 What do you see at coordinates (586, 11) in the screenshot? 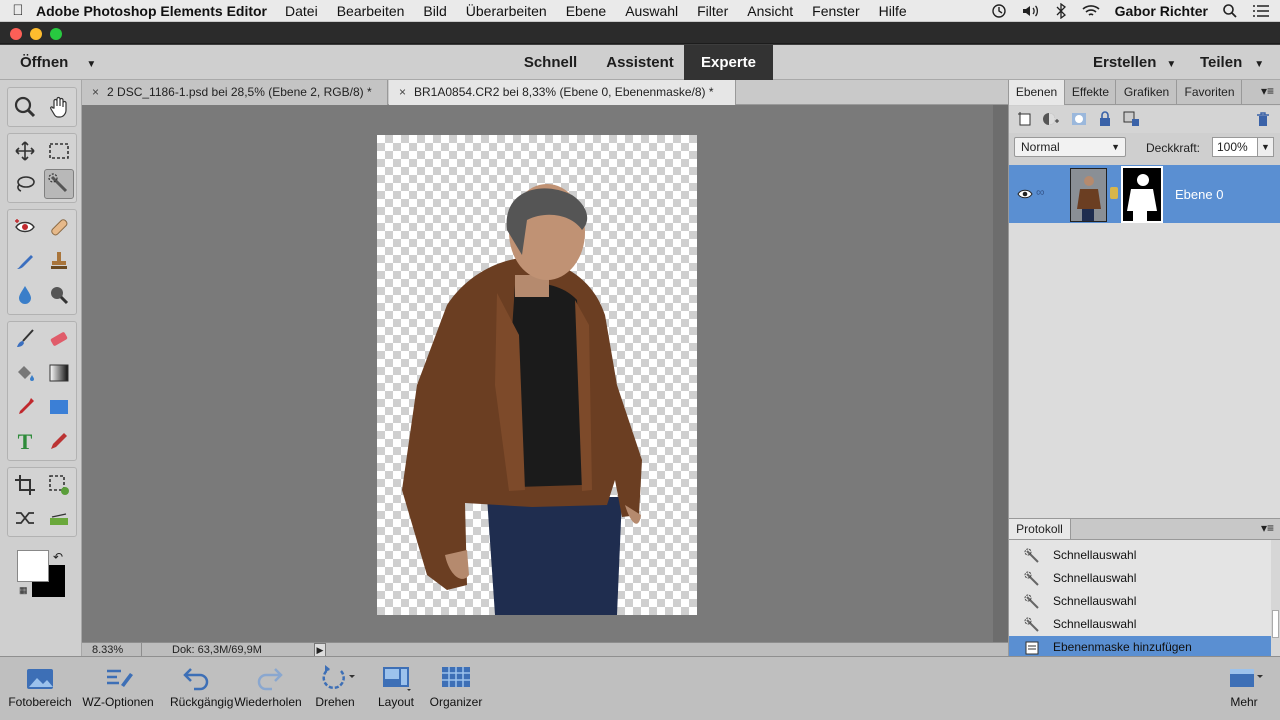
I see `menu-ebene: Ebene` at bounding box center [586, 11].